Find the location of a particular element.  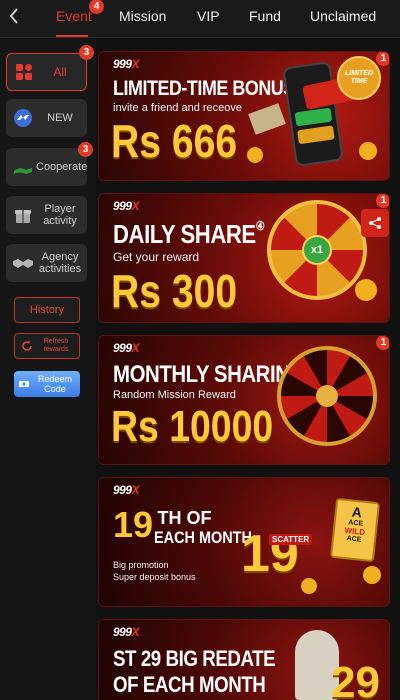

tab-fund: Fund is located at coordinates (265, 18).